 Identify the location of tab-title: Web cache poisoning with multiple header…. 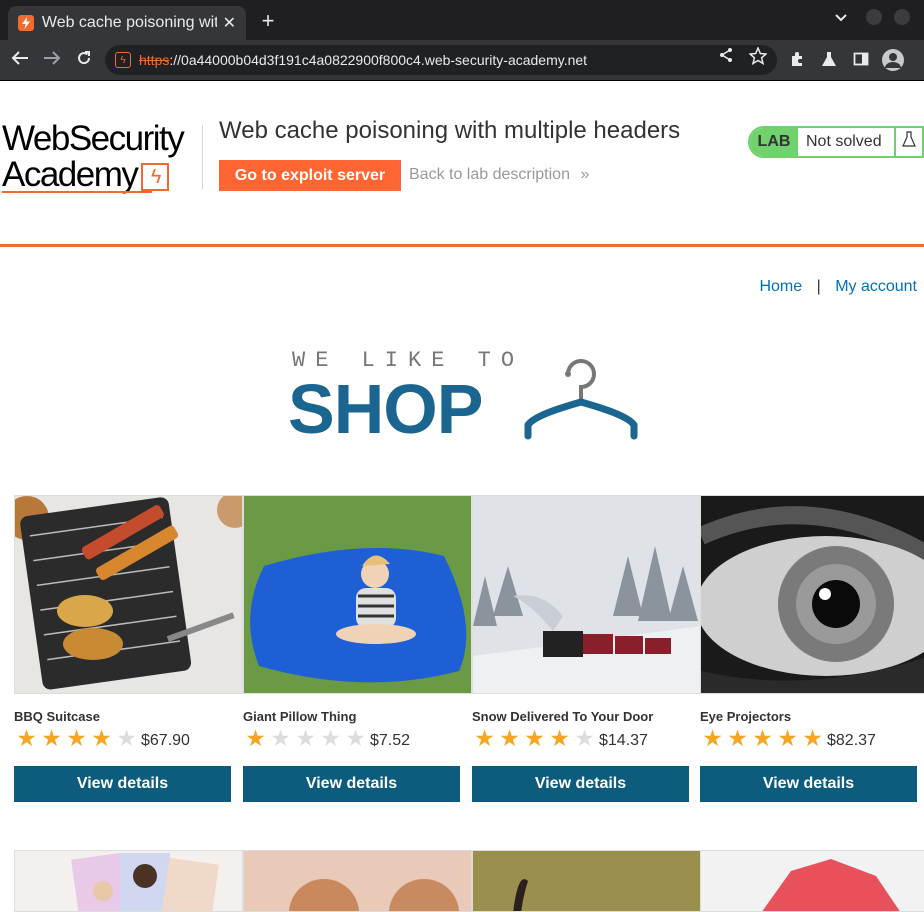
(129, 22).